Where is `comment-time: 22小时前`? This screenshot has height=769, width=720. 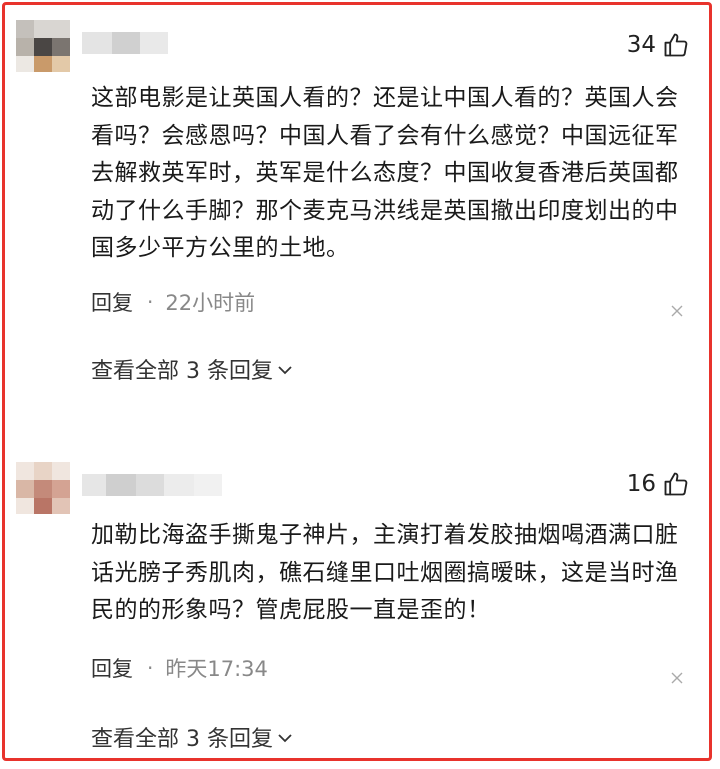 comment-time: 22小时前 is located at coordinates (210, 303).